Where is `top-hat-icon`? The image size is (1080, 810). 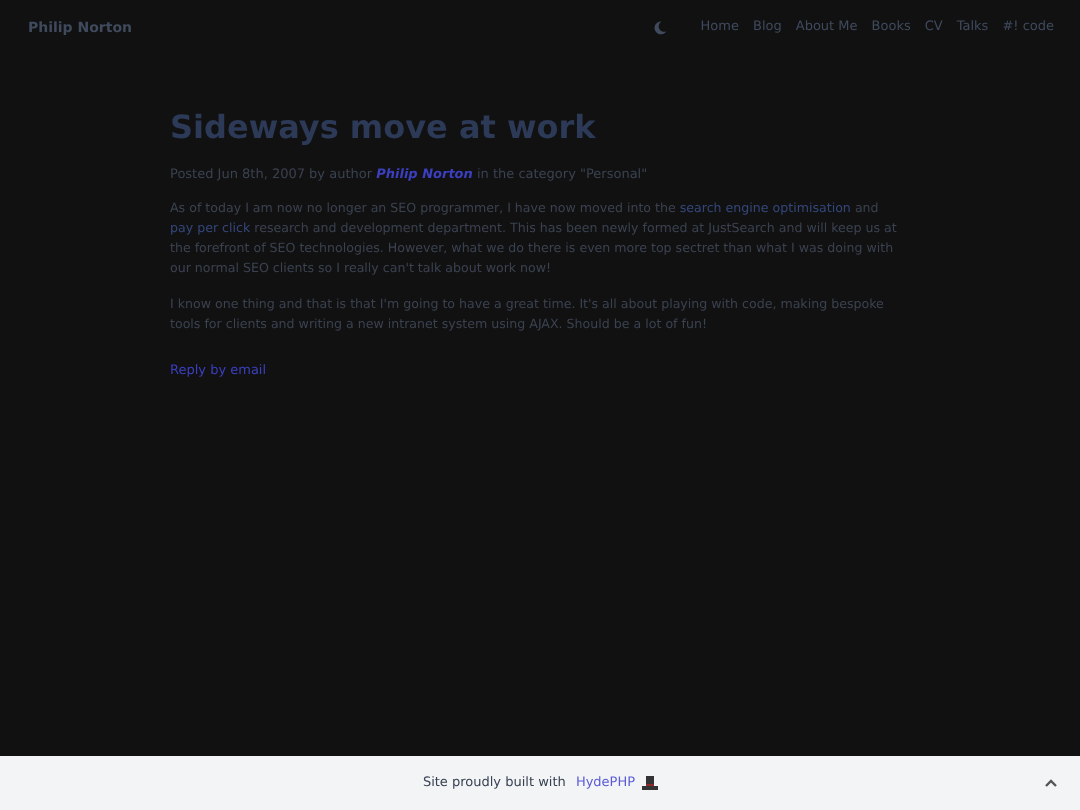 top-hat-icon is located at coordinates (649, 783).